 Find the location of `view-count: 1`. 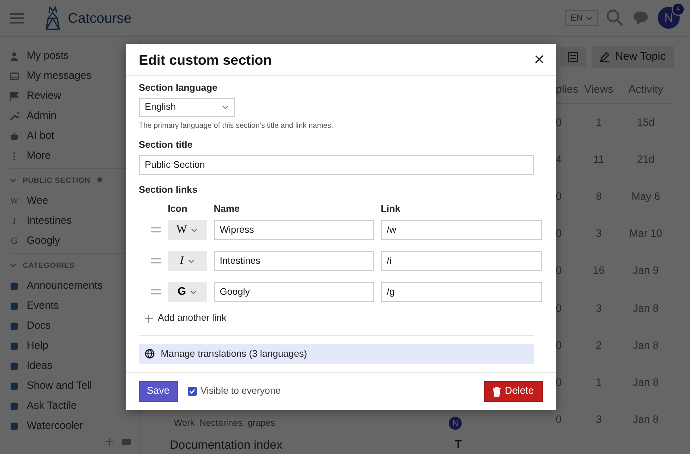

view-count: 1 is located at coordinates (599, 122).